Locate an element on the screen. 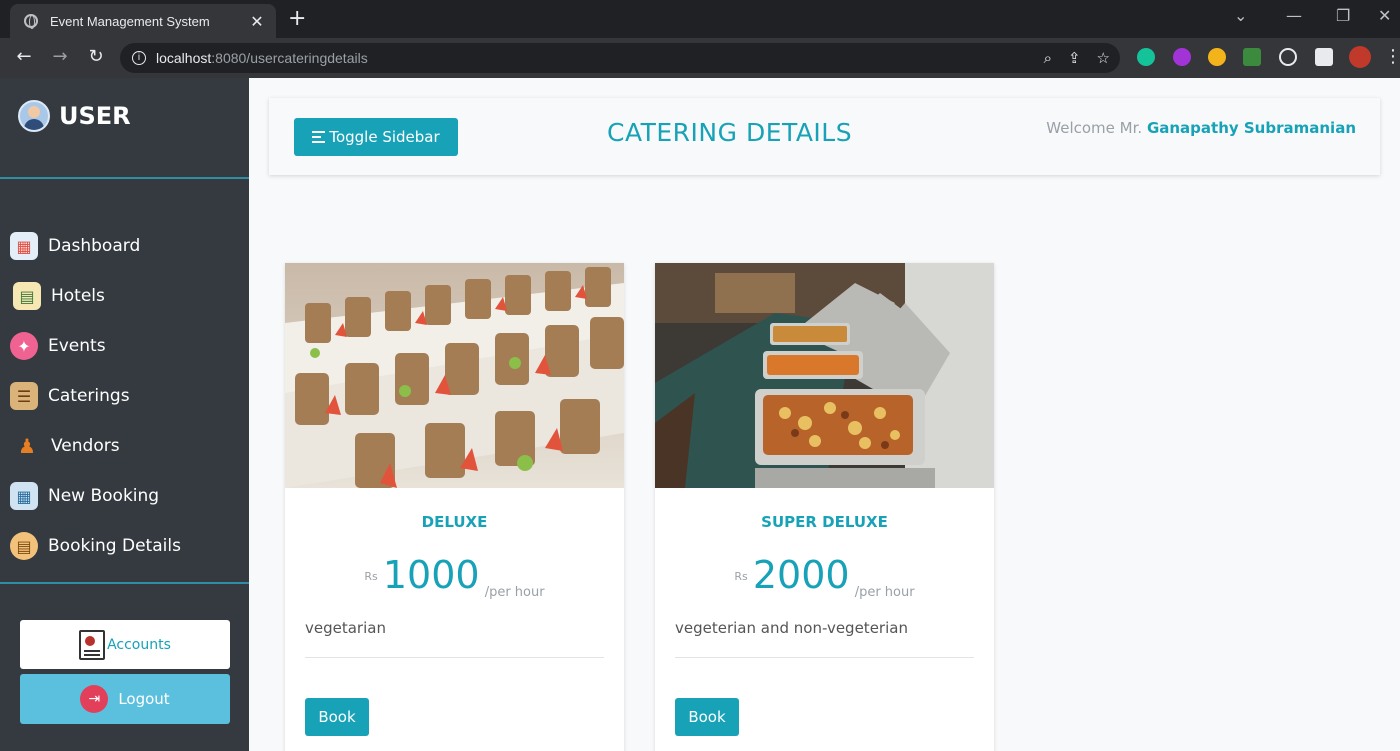  sidebar-item-events: ✦ Events is located at coordinates (95, 346).